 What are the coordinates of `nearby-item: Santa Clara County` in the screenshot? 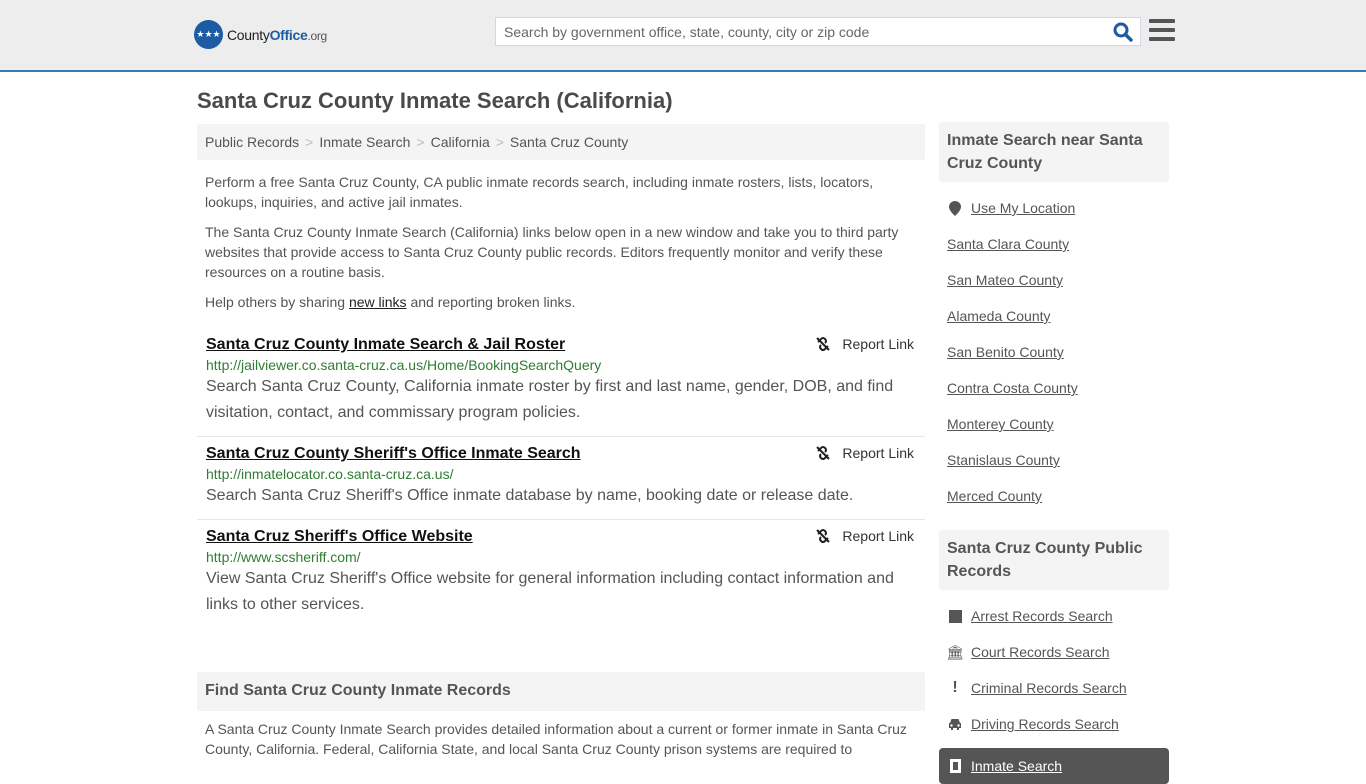 It's located at (1054, 244).